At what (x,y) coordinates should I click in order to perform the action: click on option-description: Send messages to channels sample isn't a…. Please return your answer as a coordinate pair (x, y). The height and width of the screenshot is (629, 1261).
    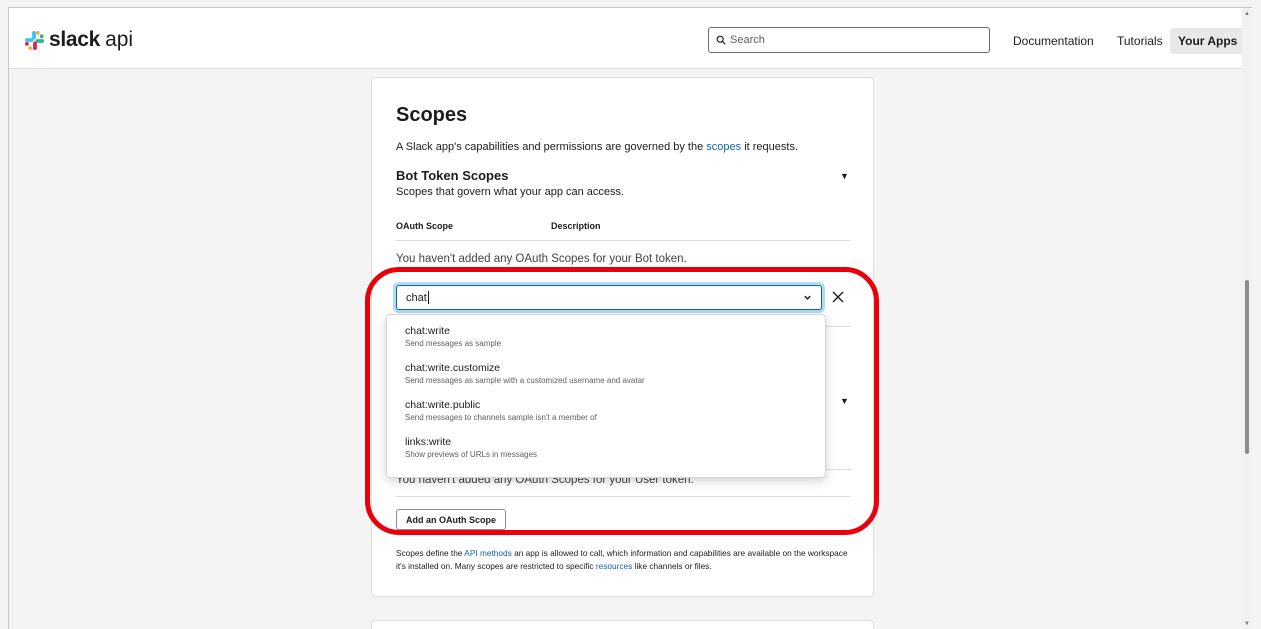
    Looking at the image, I should click on (501, 417).